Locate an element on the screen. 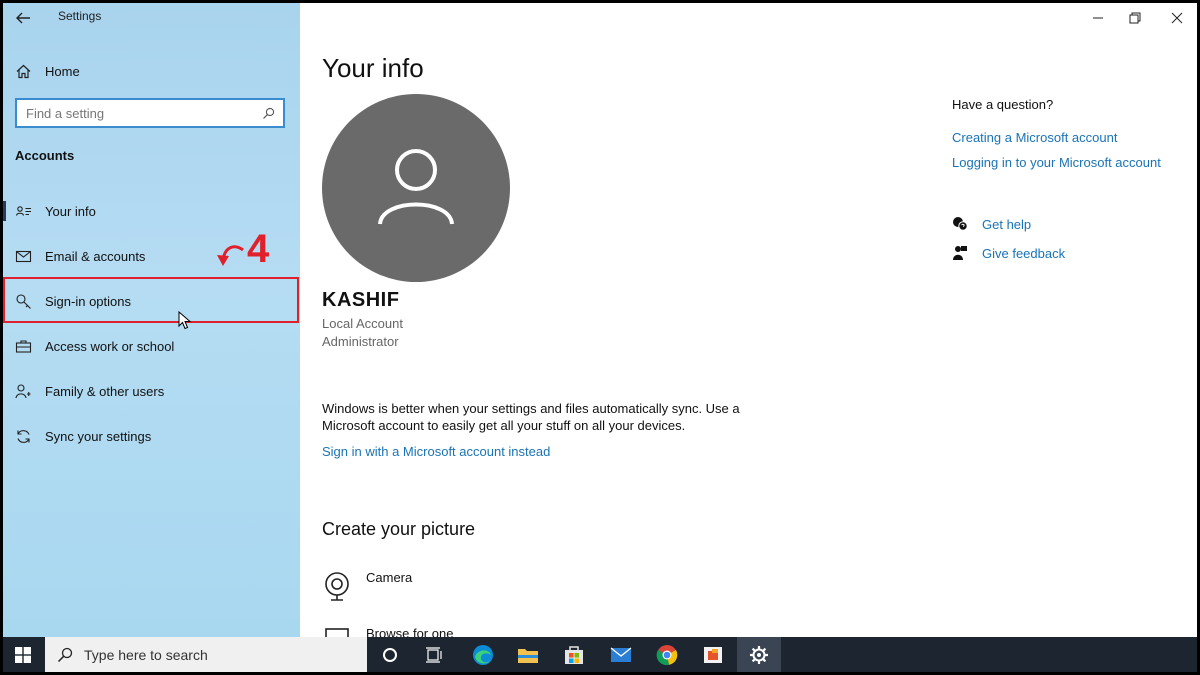  taskbar-search-box: Type here to search is located at coordinates (206, 654).